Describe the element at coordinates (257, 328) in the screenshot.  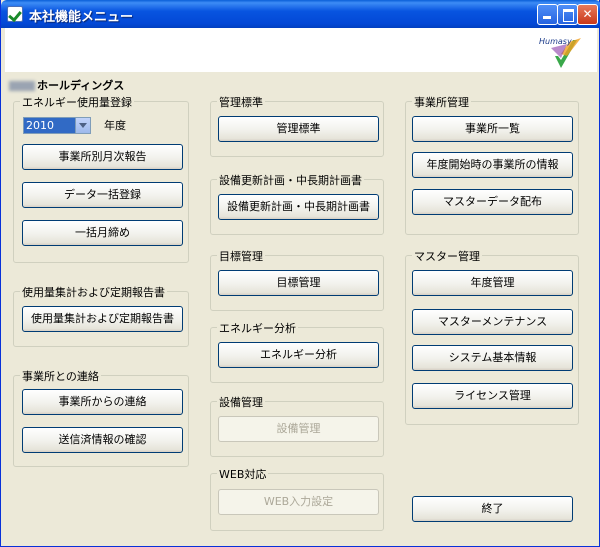
I see `group-label: エネルギー分析` at that location.